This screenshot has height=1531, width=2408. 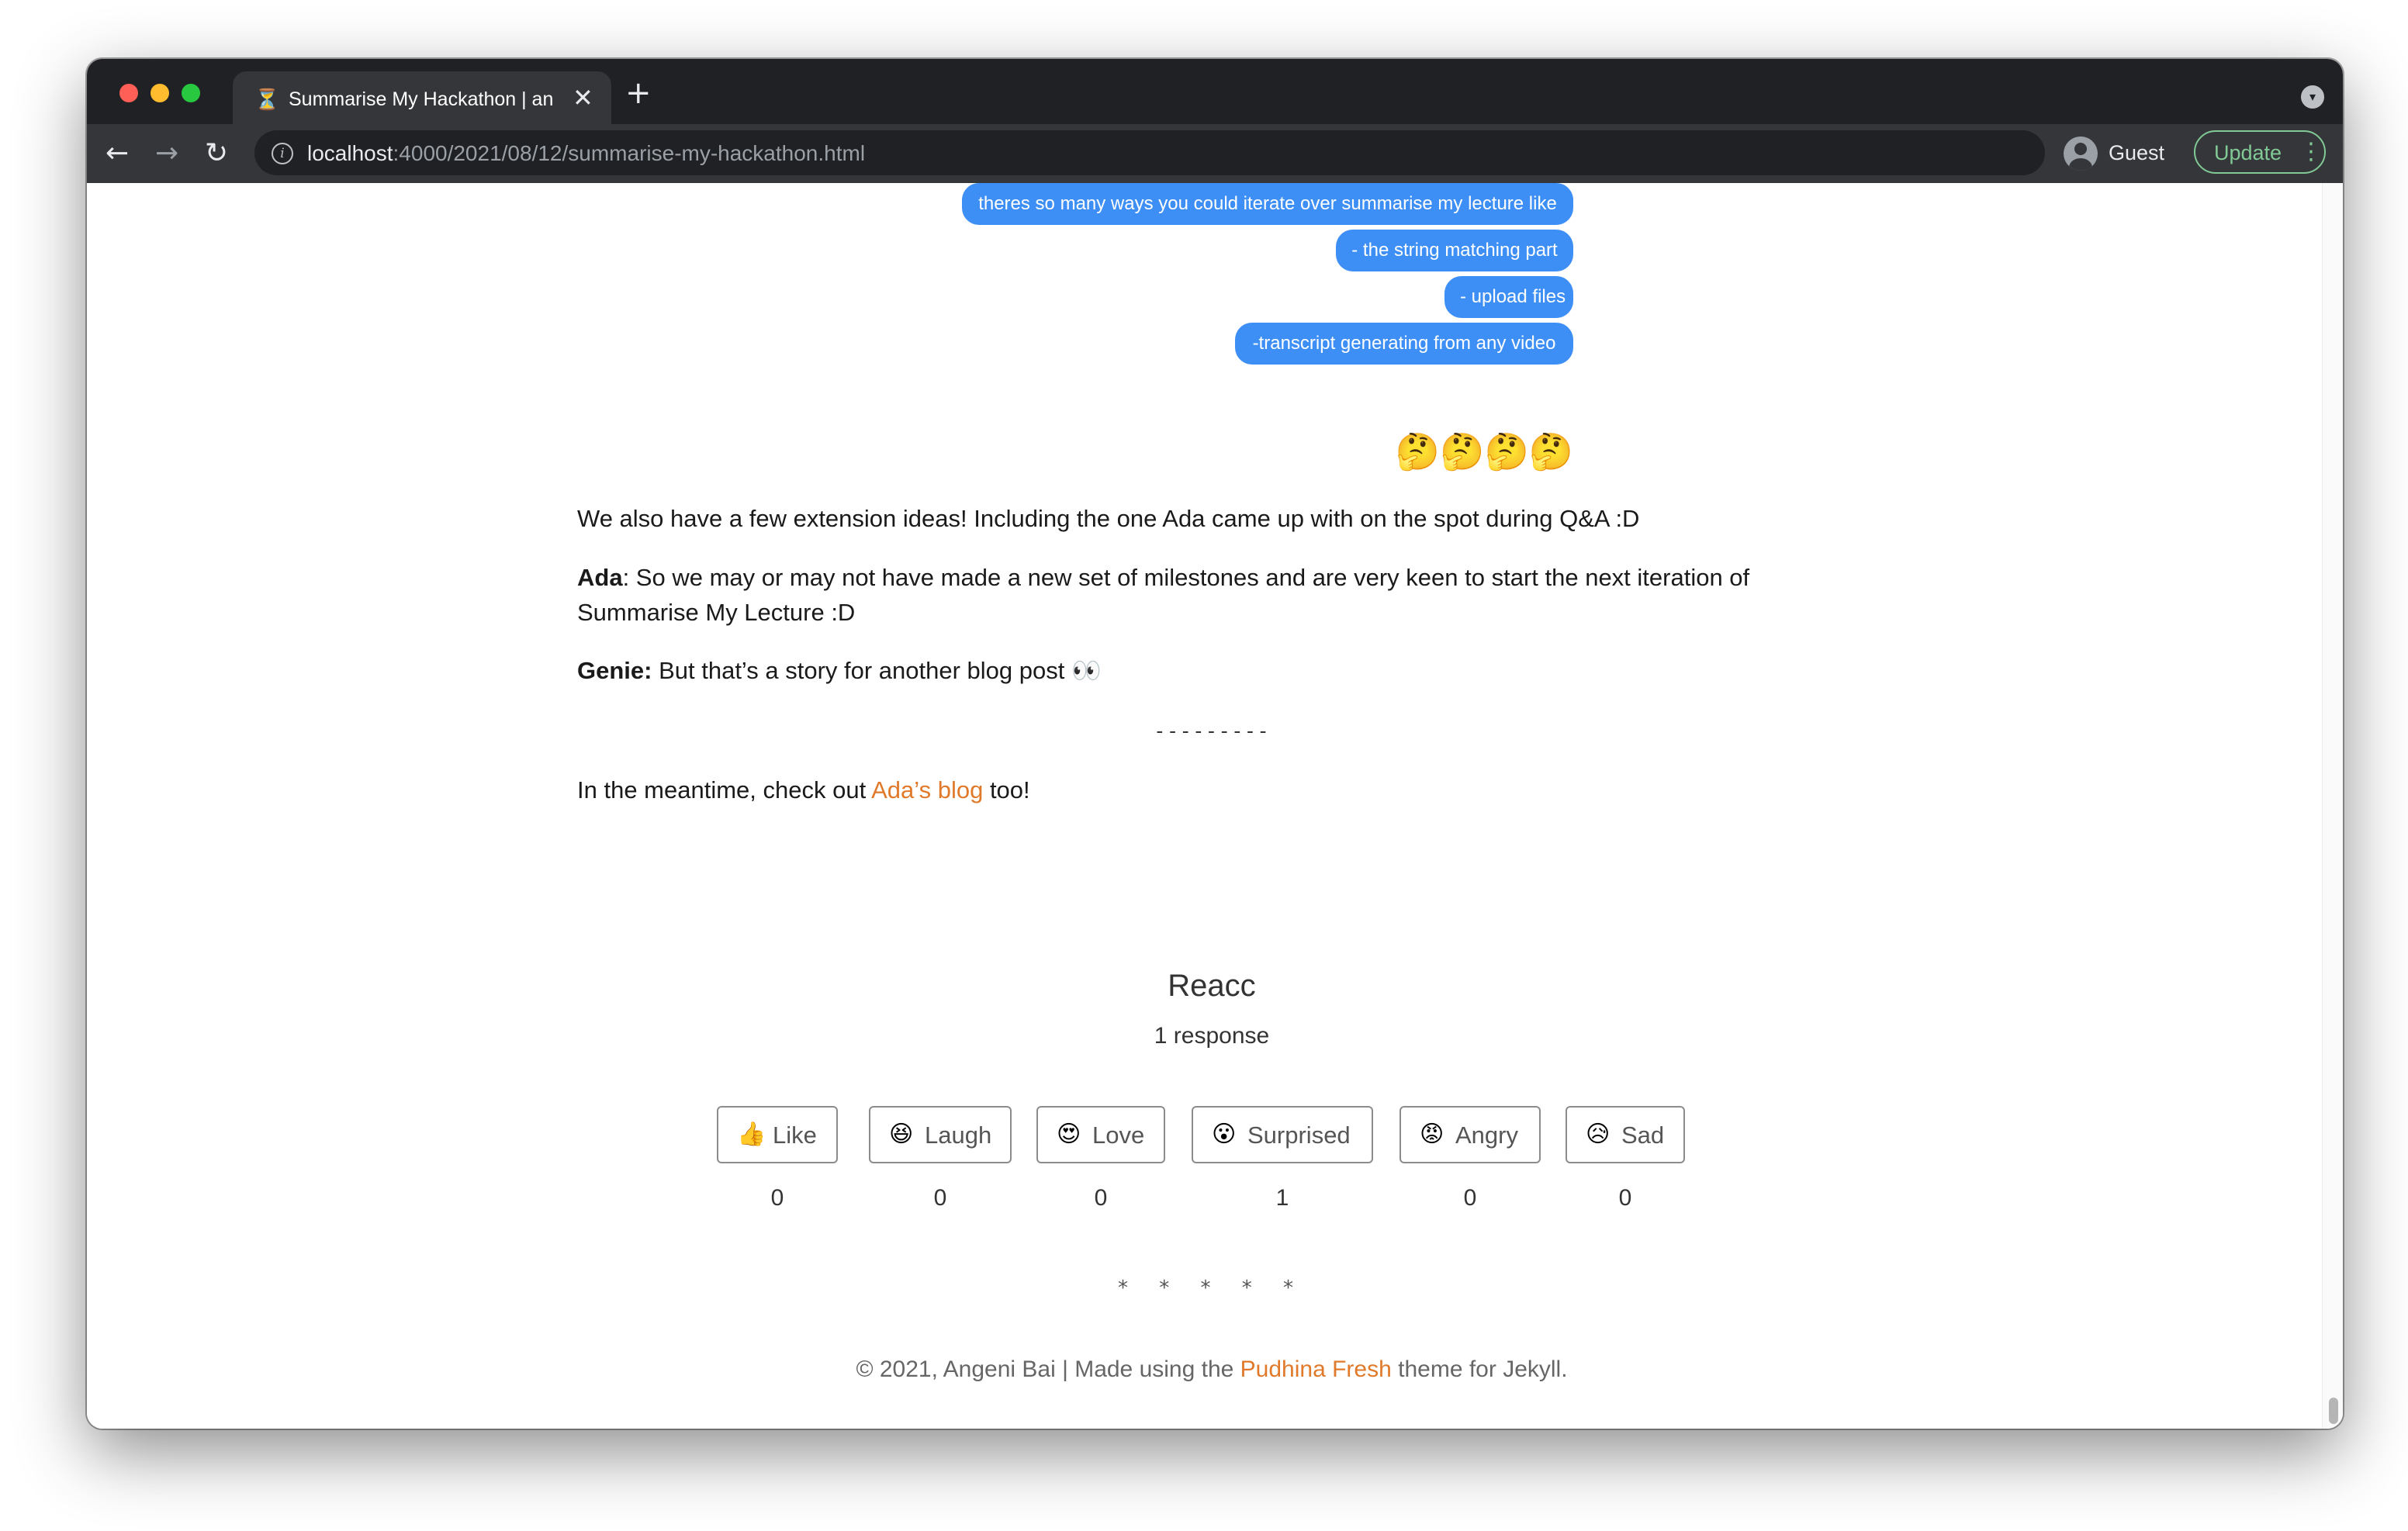 What do you see at coordinates (751, 1134) in the screenshot?
I see `thumbs-up-icon: 👍` at bounding box center [751, 1134].